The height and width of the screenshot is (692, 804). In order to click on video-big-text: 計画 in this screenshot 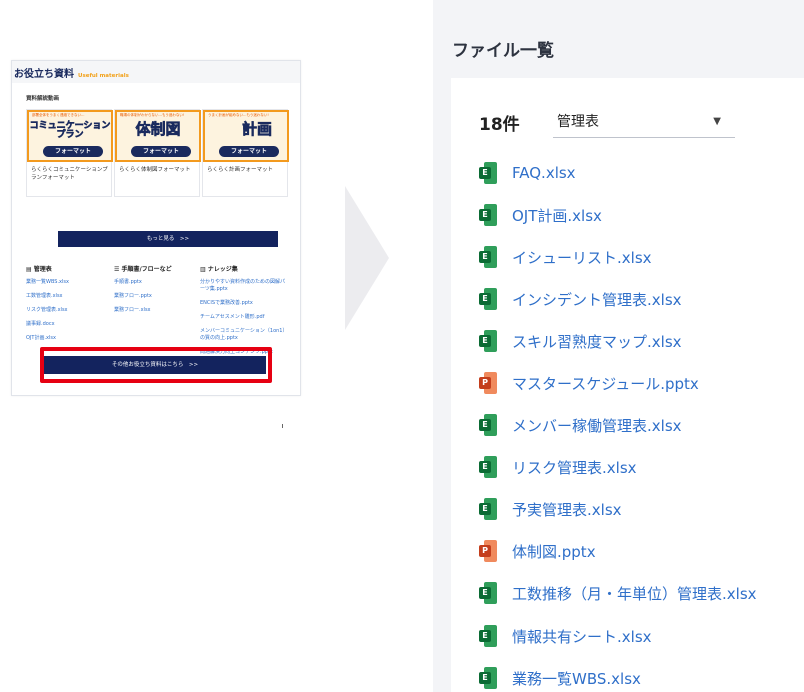, I will do `click(257, 129)`.